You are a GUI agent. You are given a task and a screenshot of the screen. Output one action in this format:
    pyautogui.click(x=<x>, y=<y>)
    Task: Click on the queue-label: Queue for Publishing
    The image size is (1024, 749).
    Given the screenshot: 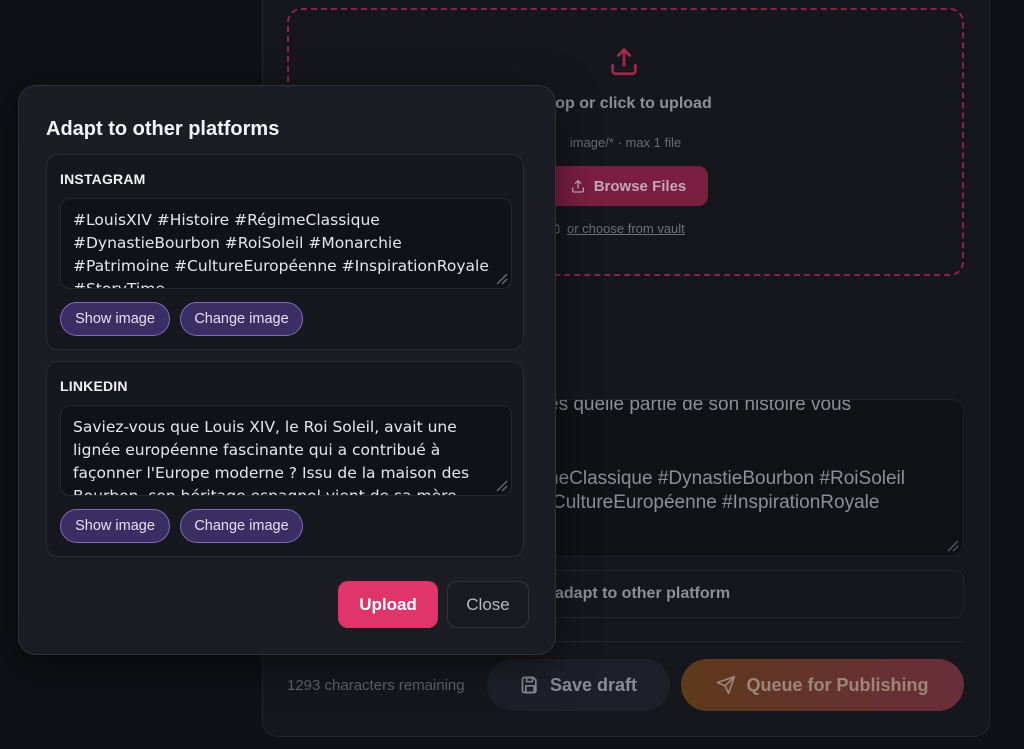 What is the action you would take?
    pyautogui.click(x=837, y=684)
    